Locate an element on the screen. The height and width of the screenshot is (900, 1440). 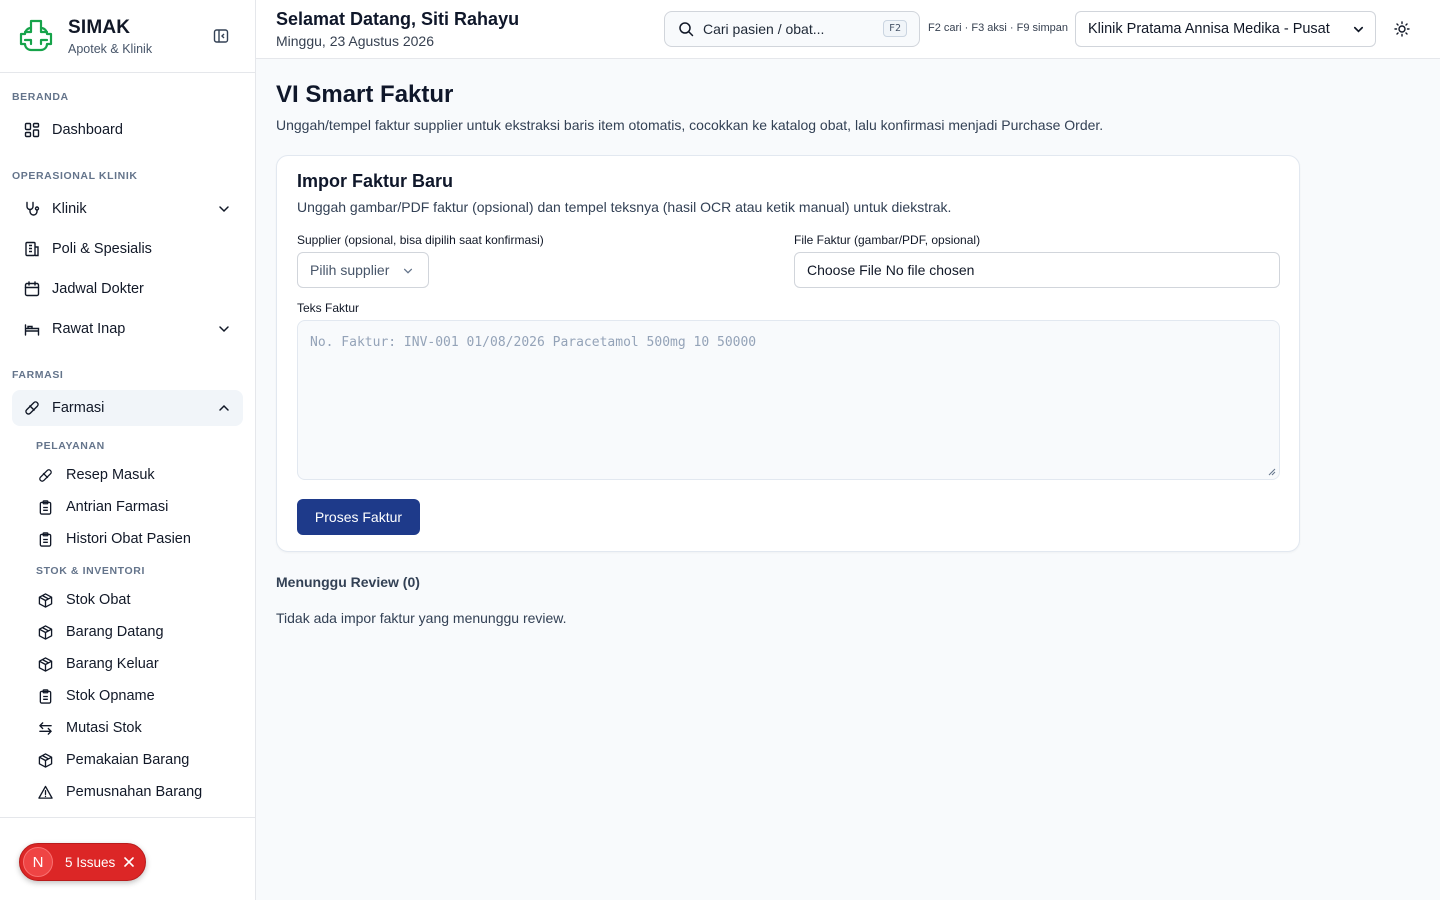
sidebar-item-stok-opname: Stok Opname is located at coordinates (135, 696).